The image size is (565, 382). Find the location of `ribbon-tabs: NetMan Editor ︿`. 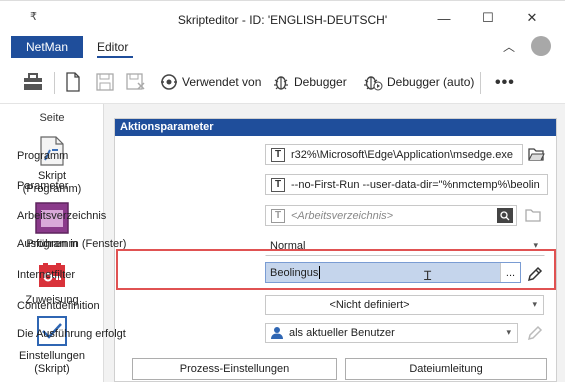

ribbon-tabs: NetMan Editor ︿ is located at coordinates (282, 47).